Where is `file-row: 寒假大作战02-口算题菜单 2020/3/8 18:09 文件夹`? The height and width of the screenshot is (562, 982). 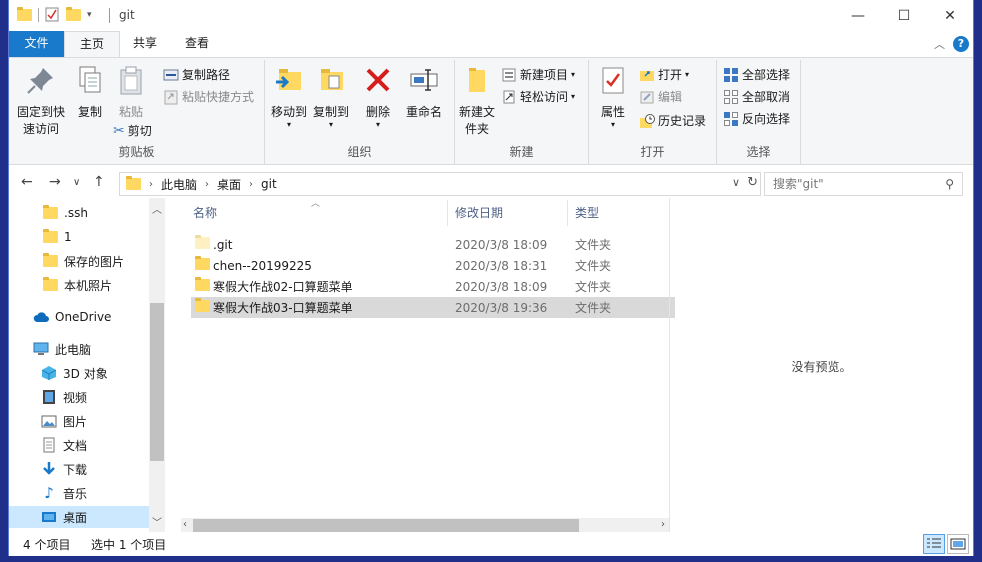
file-row: 寒假大作战02-口算题菜单 2020/3/8 18:09 文件夹 is located at coordinates (433, 286).